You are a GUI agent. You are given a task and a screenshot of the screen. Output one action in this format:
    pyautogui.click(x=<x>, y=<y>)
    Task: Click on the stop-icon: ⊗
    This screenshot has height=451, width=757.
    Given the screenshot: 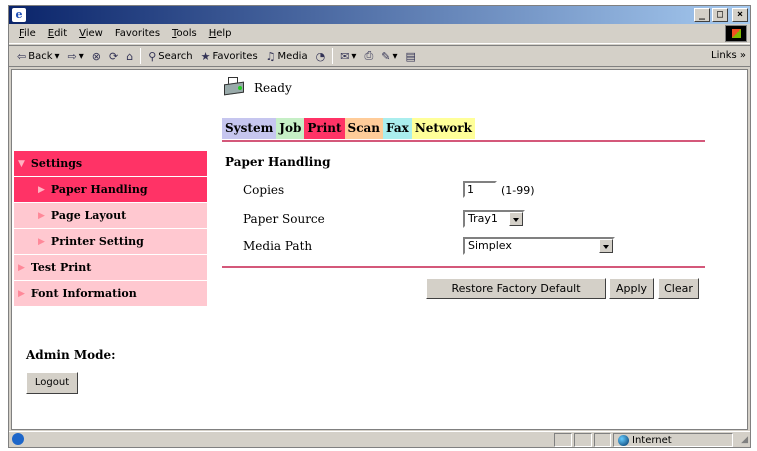 What is the action you would take?
    pyautogui.click(x=96, y=56)
    